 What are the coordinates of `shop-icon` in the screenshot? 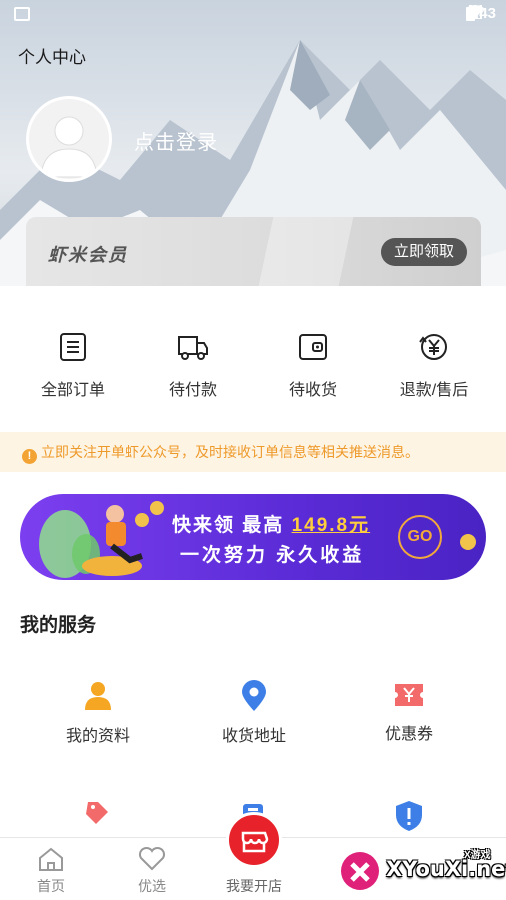 It's located at (255, 842).